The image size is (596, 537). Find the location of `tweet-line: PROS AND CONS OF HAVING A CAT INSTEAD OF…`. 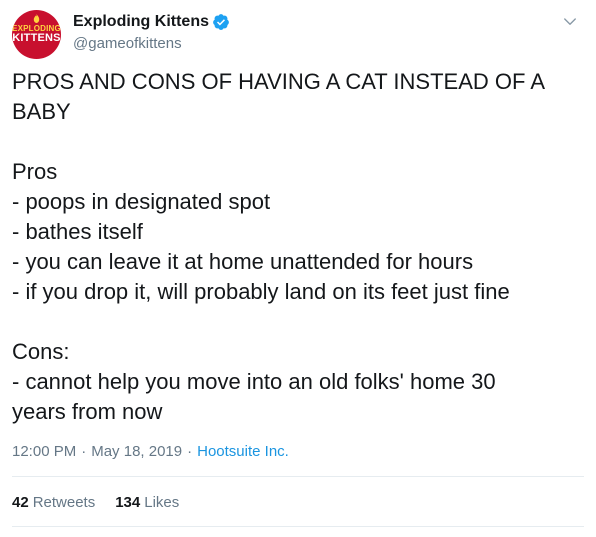

tweet-line: PROS AND CONS OF HAVING A CAT INSTEAD OF… is located at coordinates (278, 81).